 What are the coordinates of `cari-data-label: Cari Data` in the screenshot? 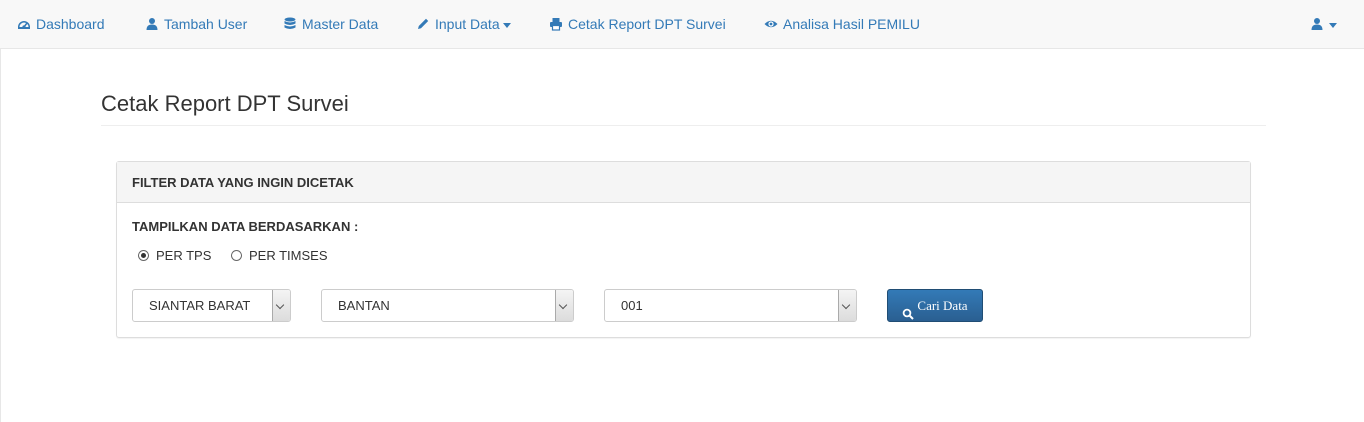 It's located at (942, 305).